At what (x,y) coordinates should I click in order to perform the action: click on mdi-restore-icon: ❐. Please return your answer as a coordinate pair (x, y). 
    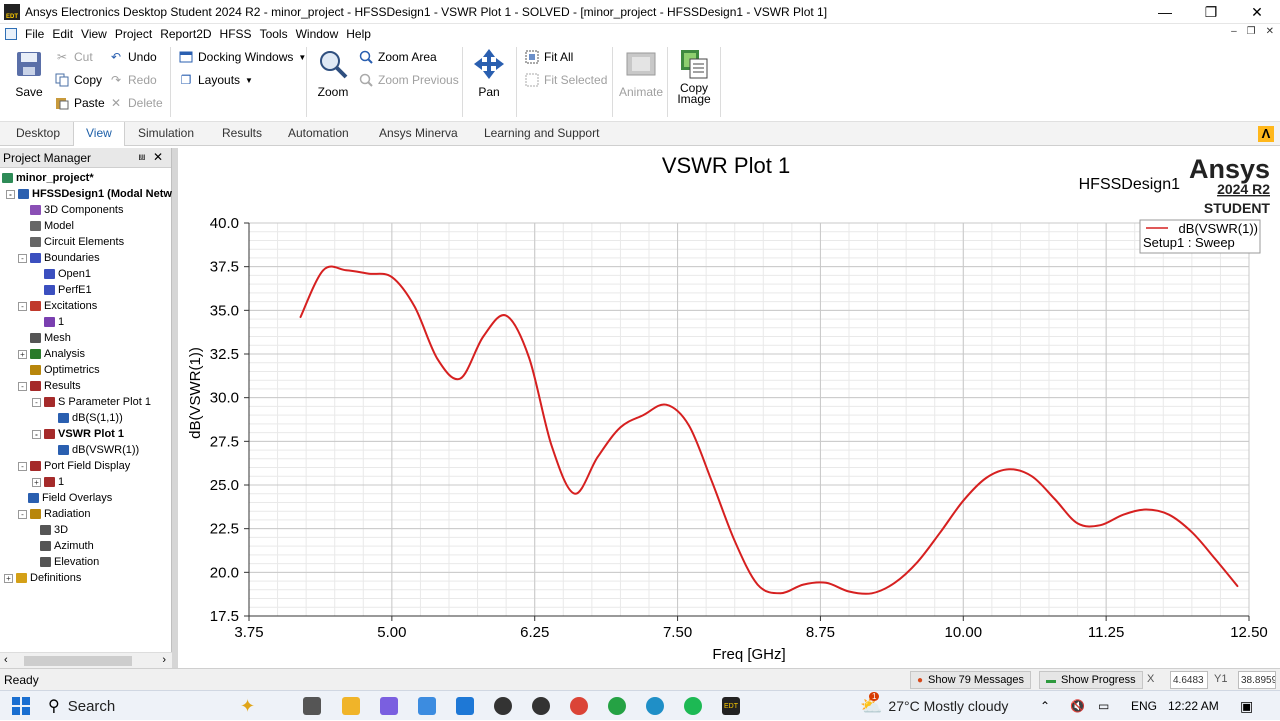
    Looking at the image, I should click on (1251, 31).